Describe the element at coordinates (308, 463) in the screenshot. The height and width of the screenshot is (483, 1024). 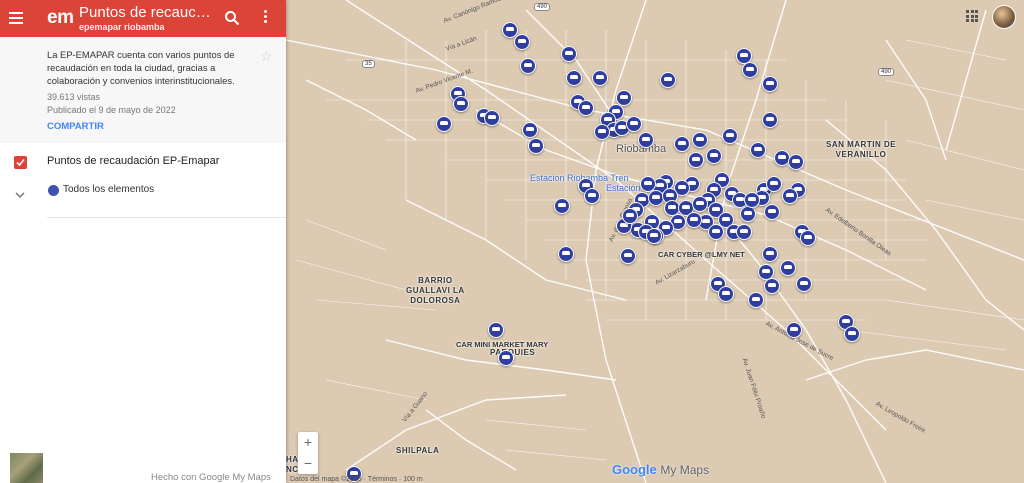
I see `zoom-out-button: −` at that location.